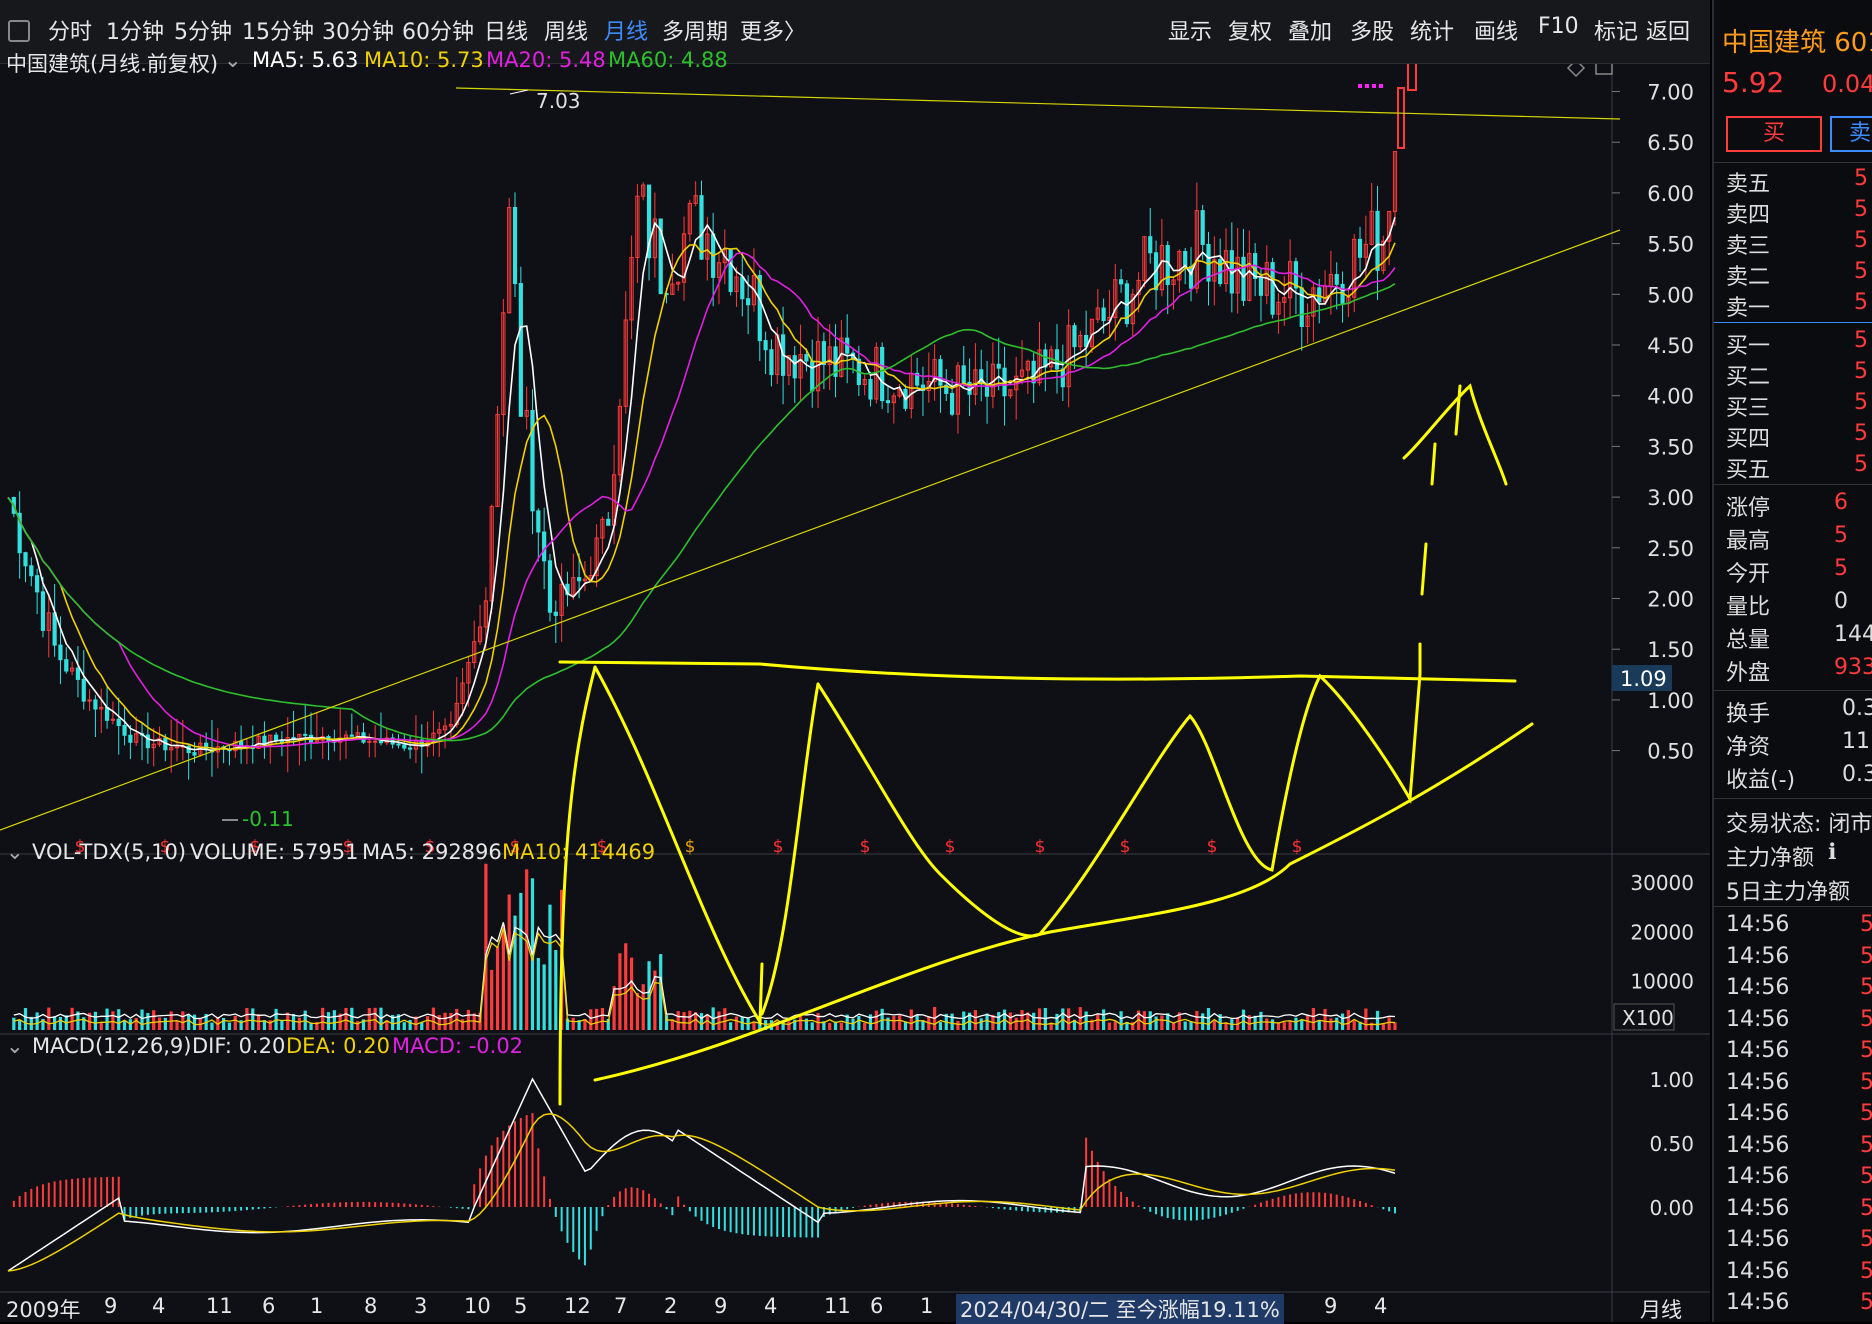  Describe the element at coordinates (1576, 71) in the screenshot. I see `diamond-icon` at that location.